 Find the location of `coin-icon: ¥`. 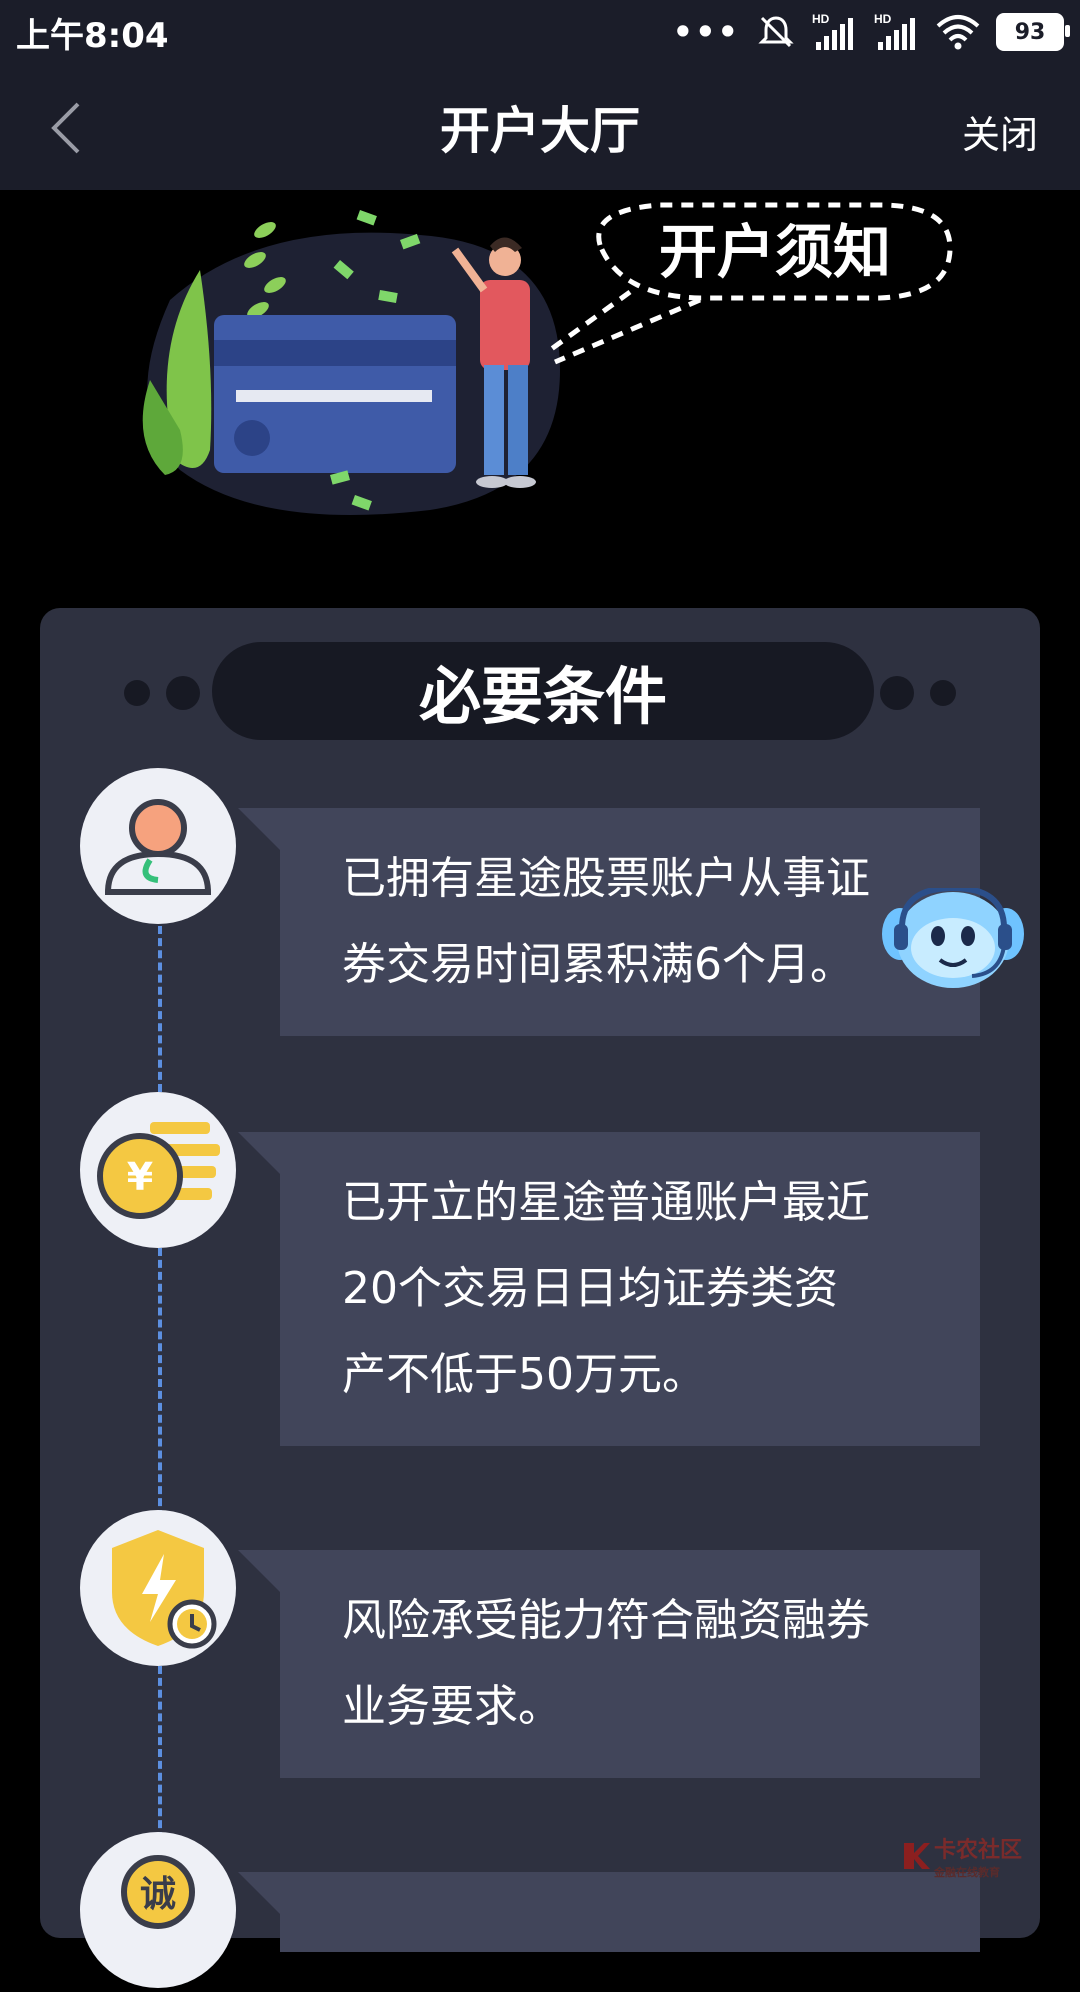

coin-icon: ¥ is located at coordinates (158, 1170).